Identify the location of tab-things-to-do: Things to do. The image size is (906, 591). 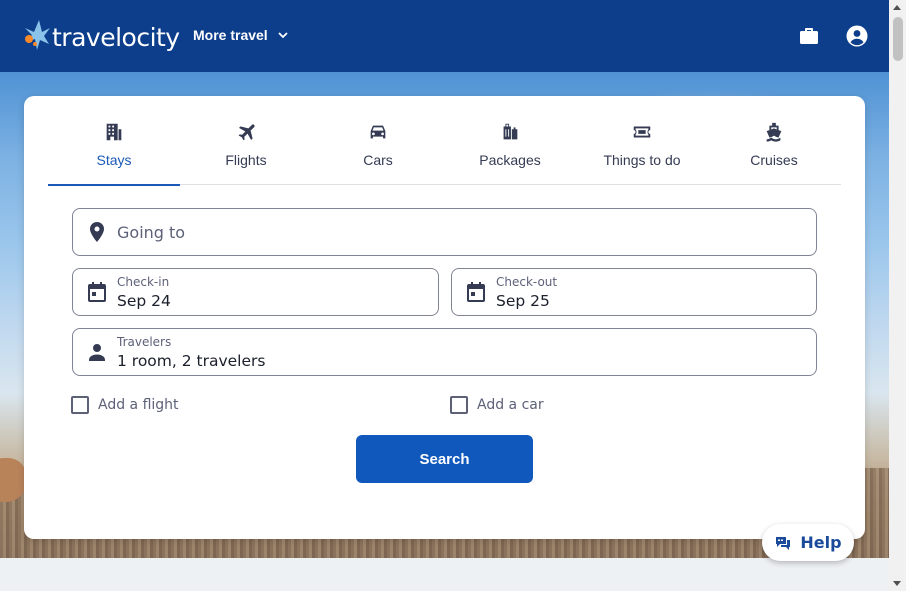
(642, 140).